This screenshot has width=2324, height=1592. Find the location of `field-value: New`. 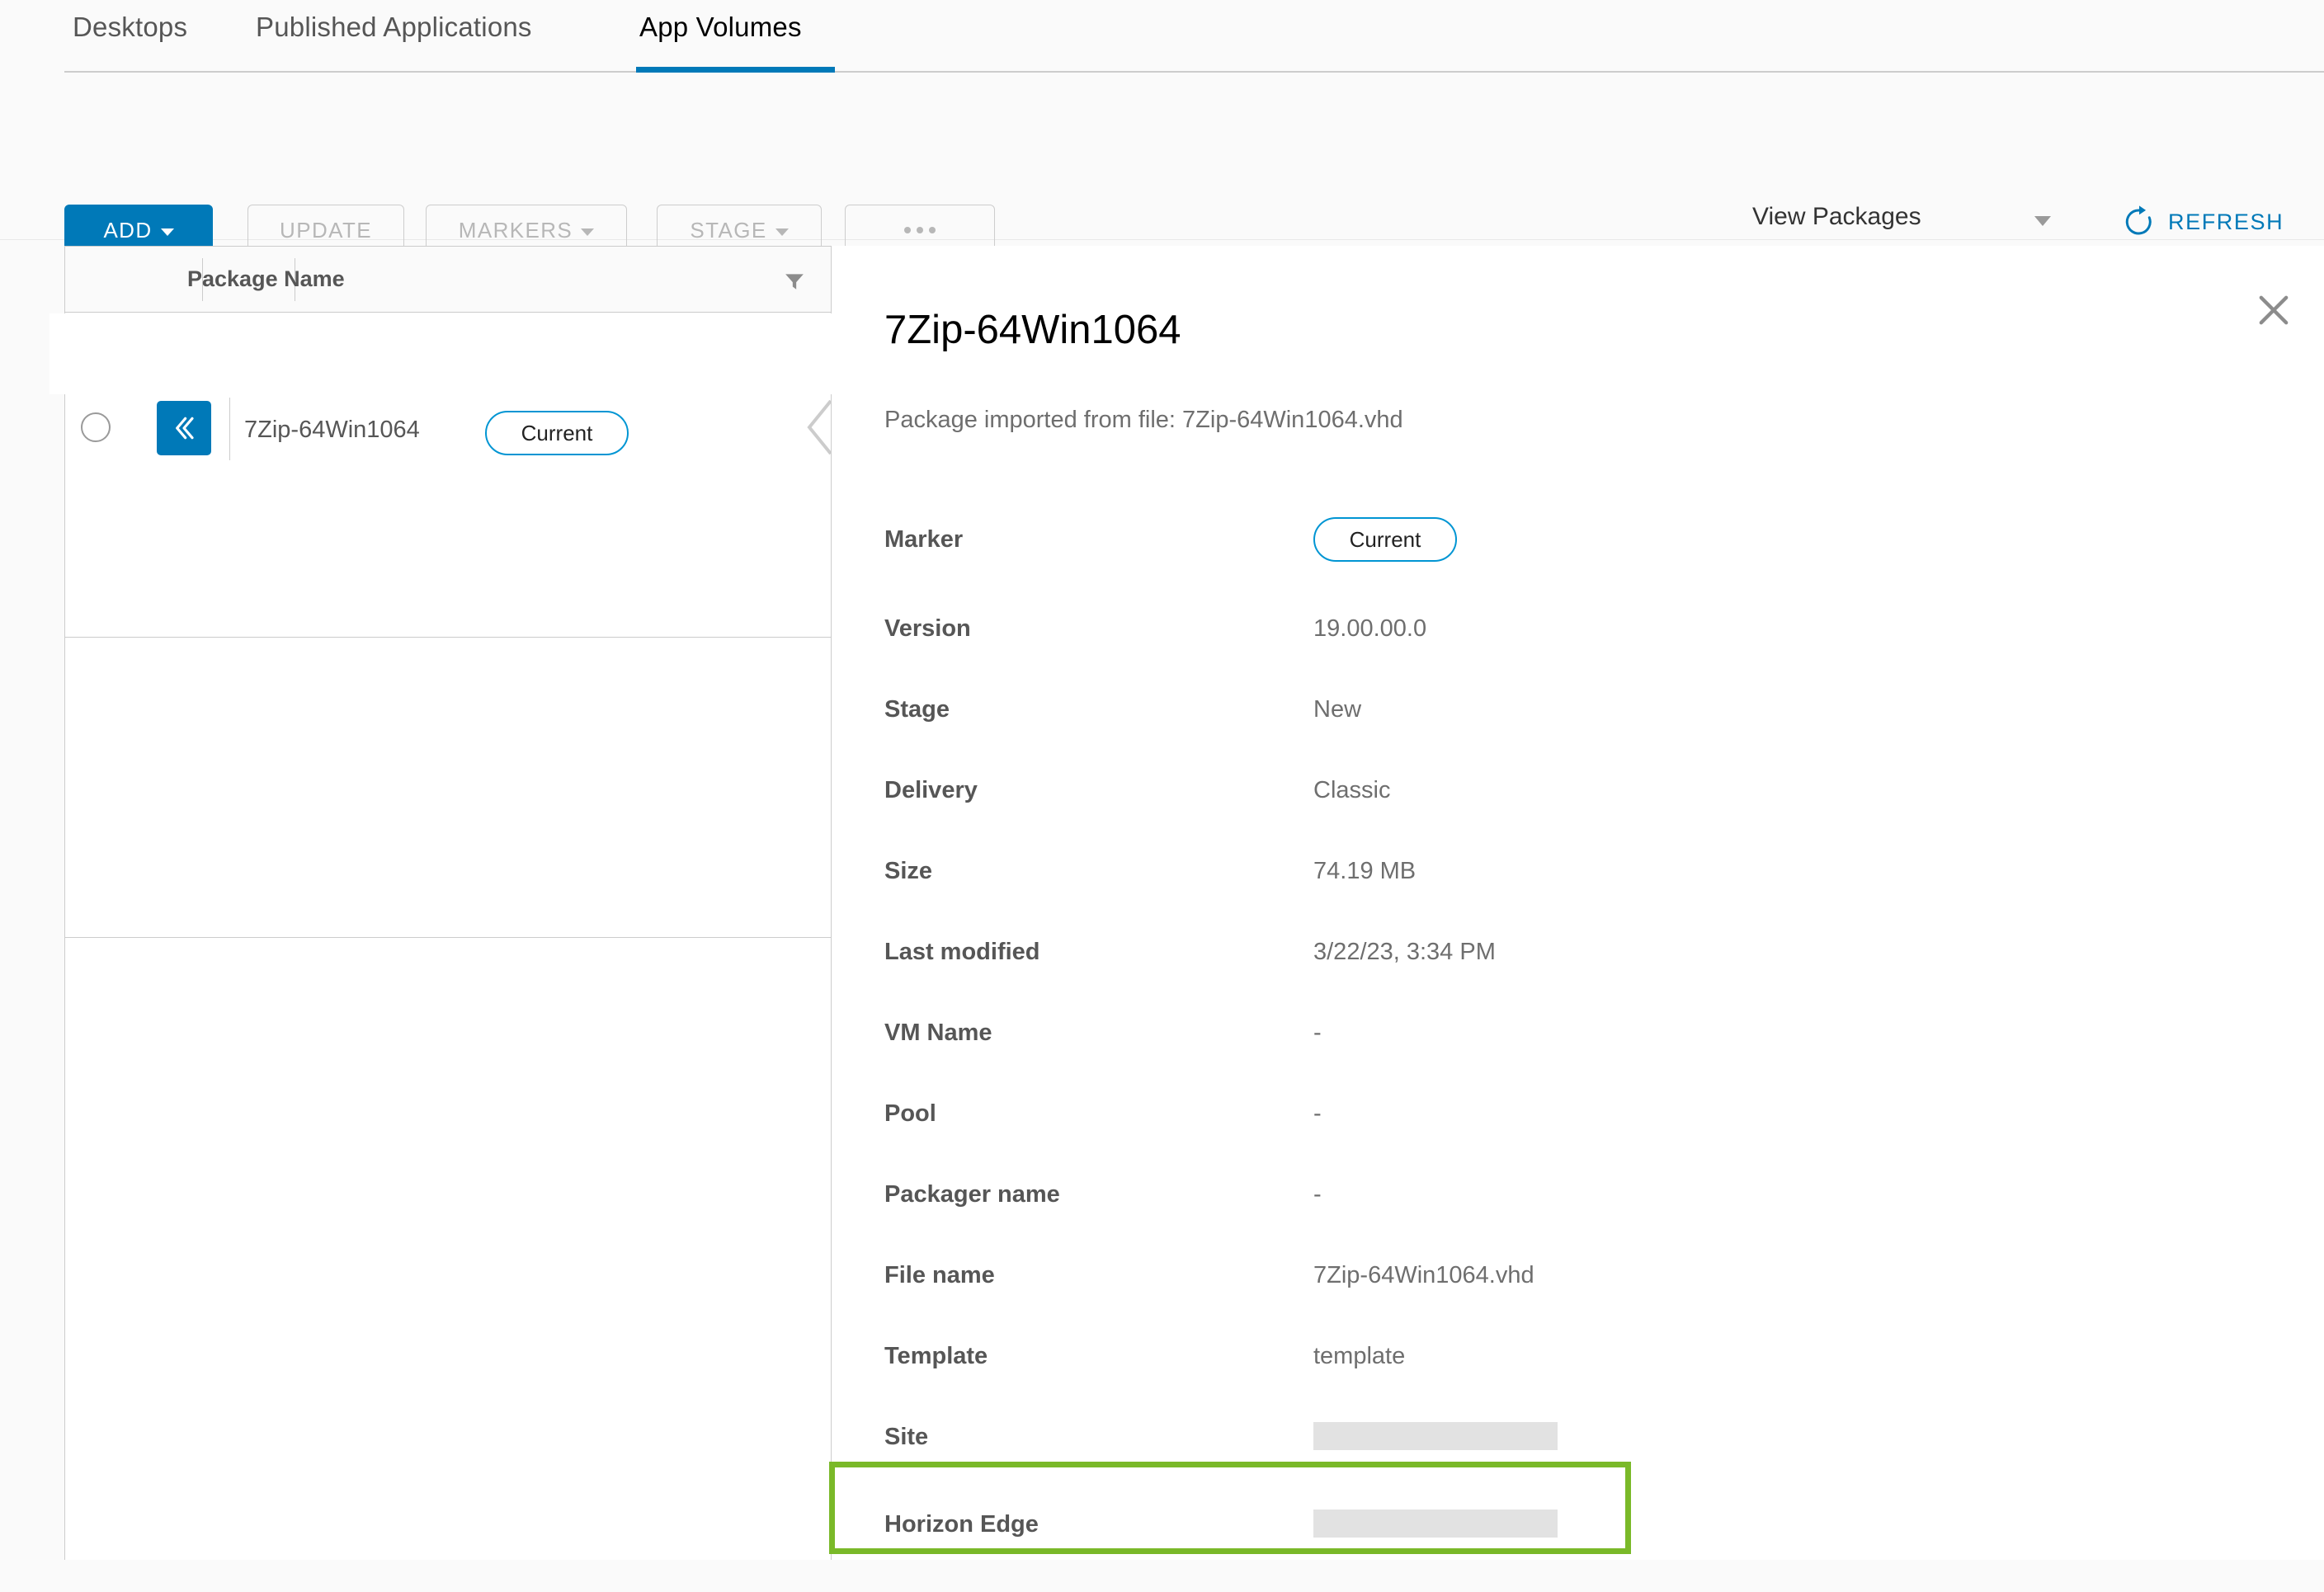

field-value: New is located at coordinates (1337, 709).